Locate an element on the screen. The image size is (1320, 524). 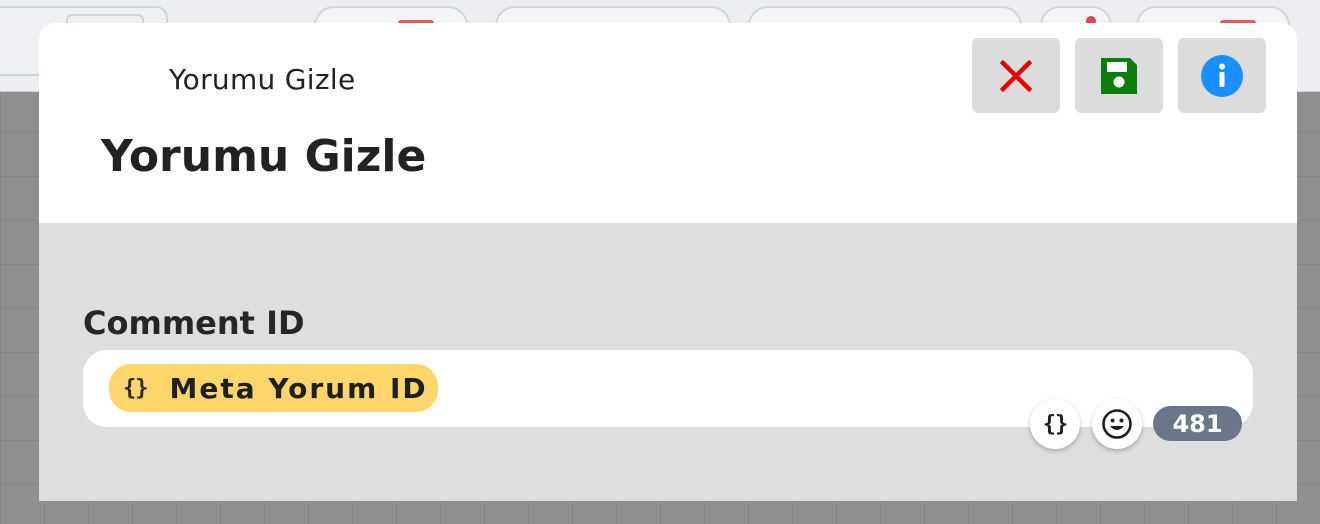
emoji-icon is located at coordinates (1117, 424).